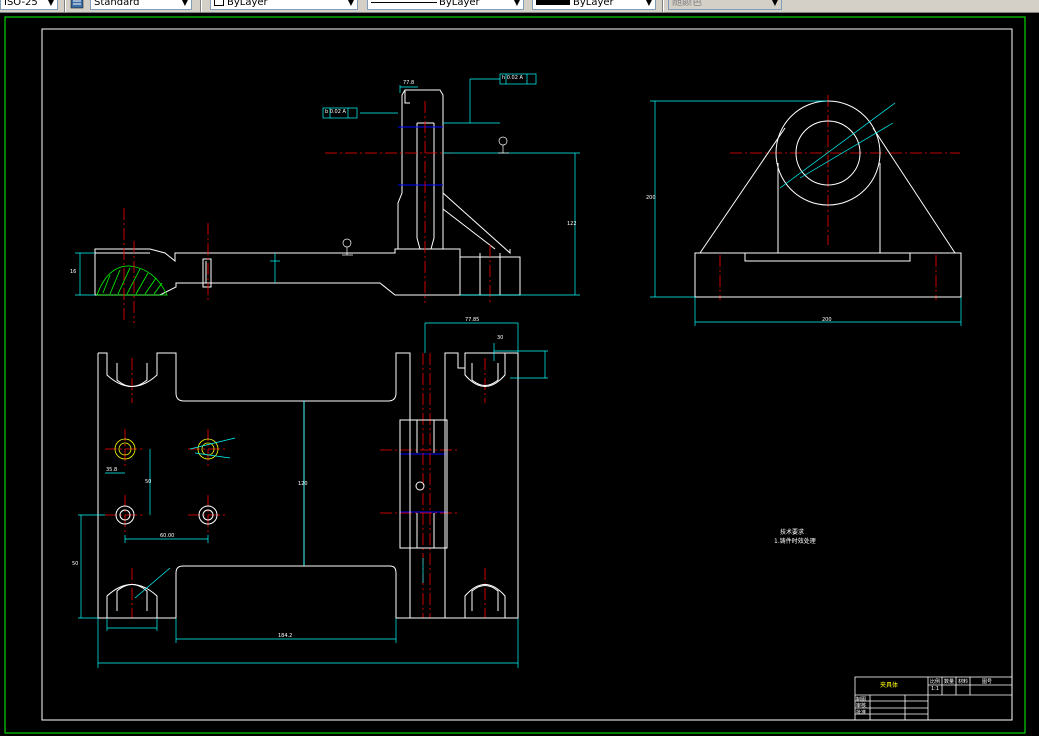  What do you see at coordinates (219, 3) in the screenshot?
I see `color-swatch-icon` at bounding box center [219, 3].